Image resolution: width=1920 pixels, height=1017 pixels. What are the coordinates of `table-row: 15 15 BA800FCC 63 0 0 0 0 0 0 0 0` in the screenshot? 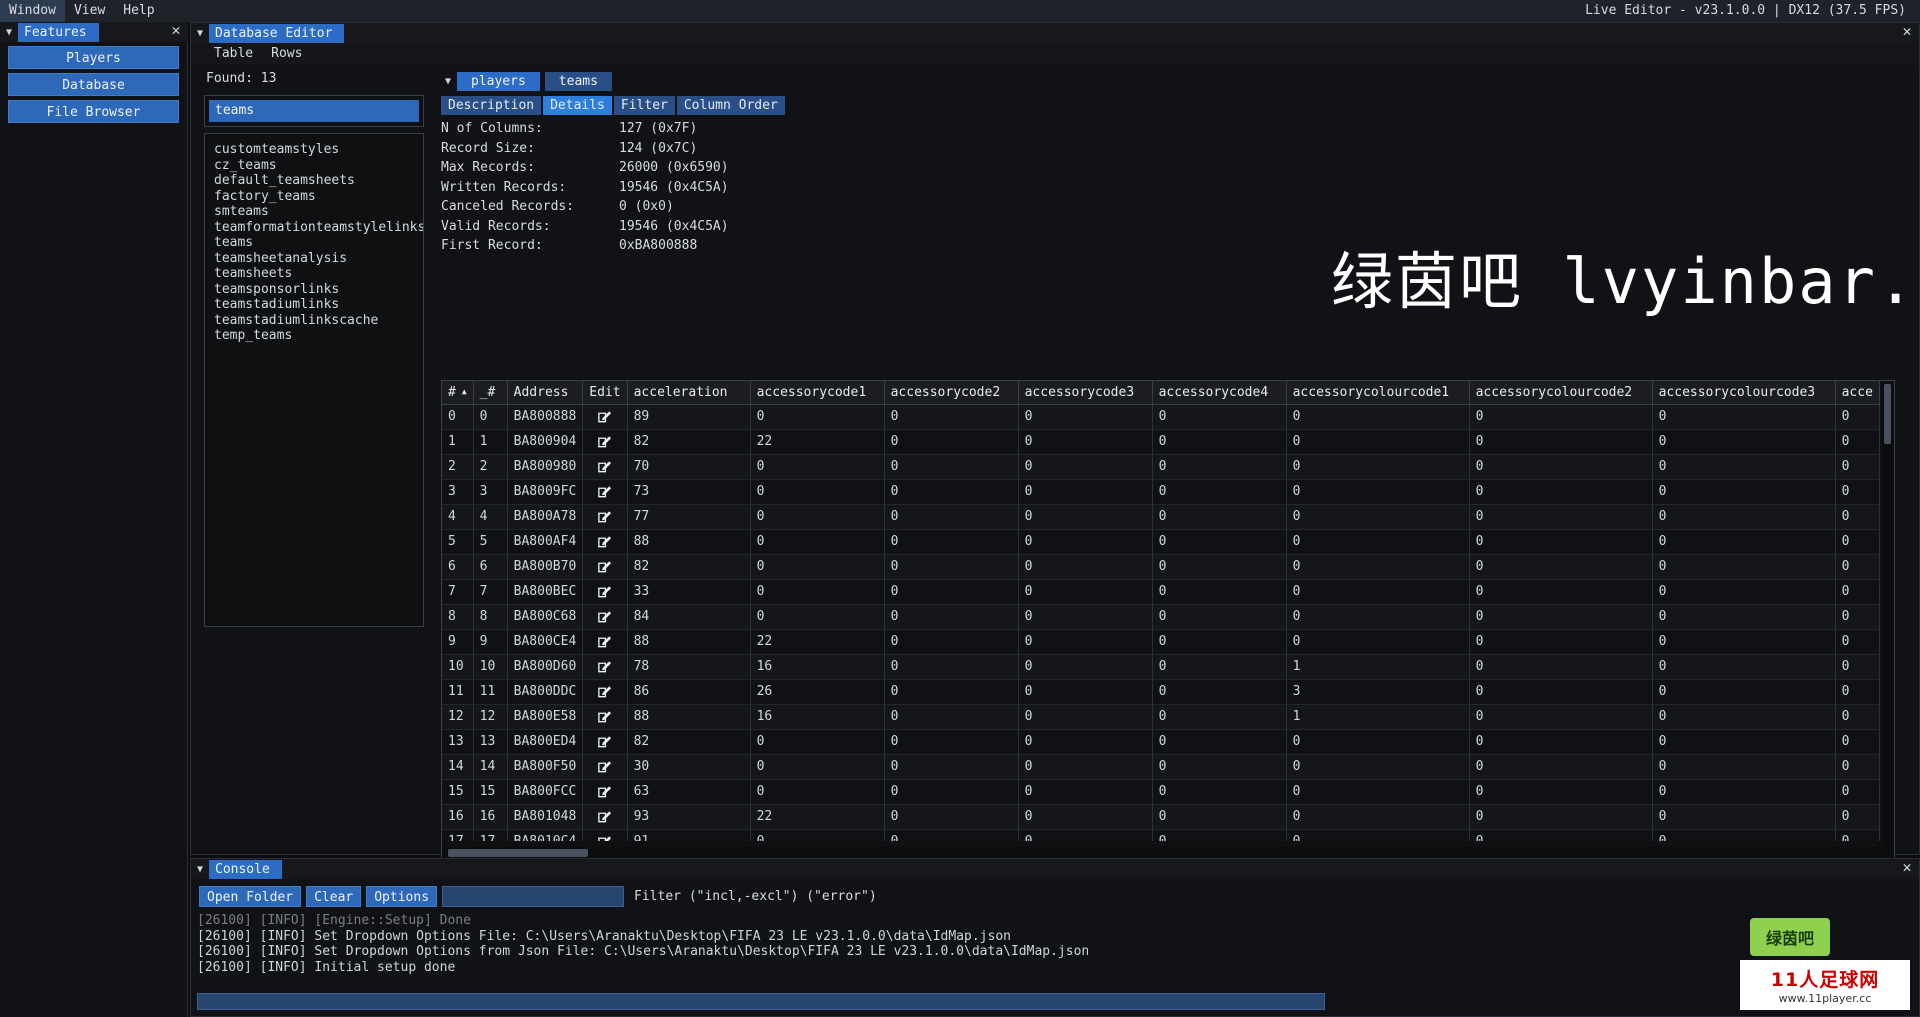 It's located at (1161, 792).